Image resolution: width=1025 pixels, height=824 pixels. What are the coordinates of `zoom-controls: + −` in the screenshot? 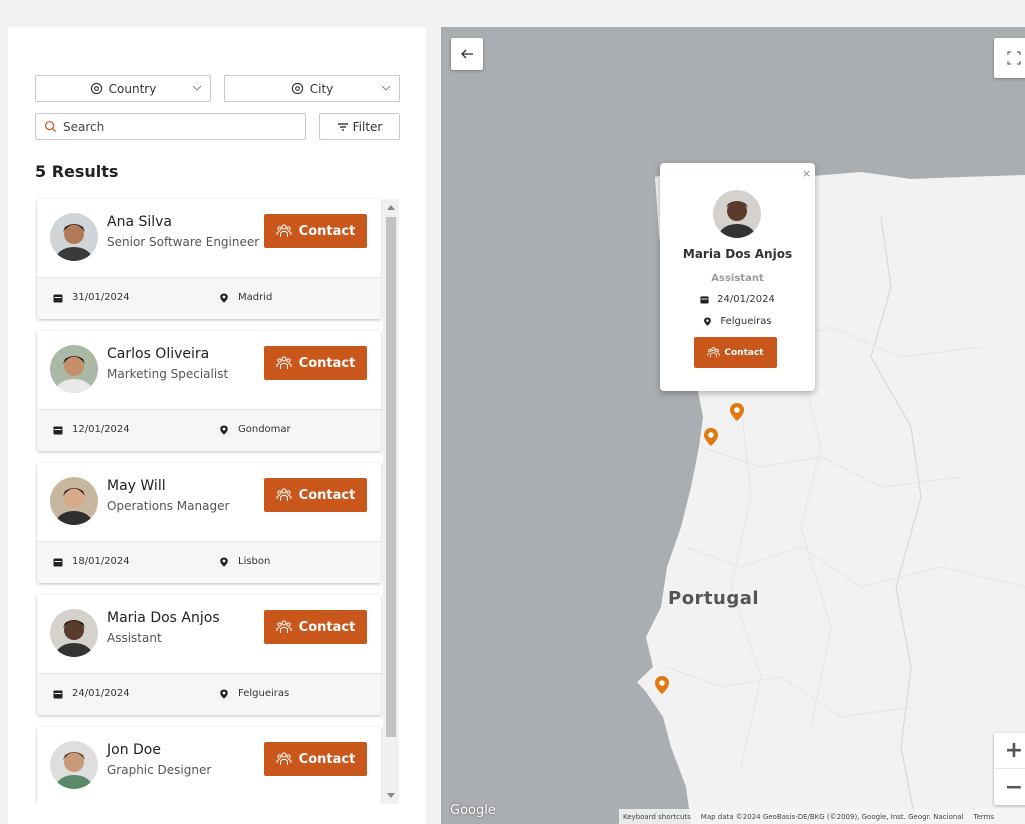 It's located at (1009, 769).